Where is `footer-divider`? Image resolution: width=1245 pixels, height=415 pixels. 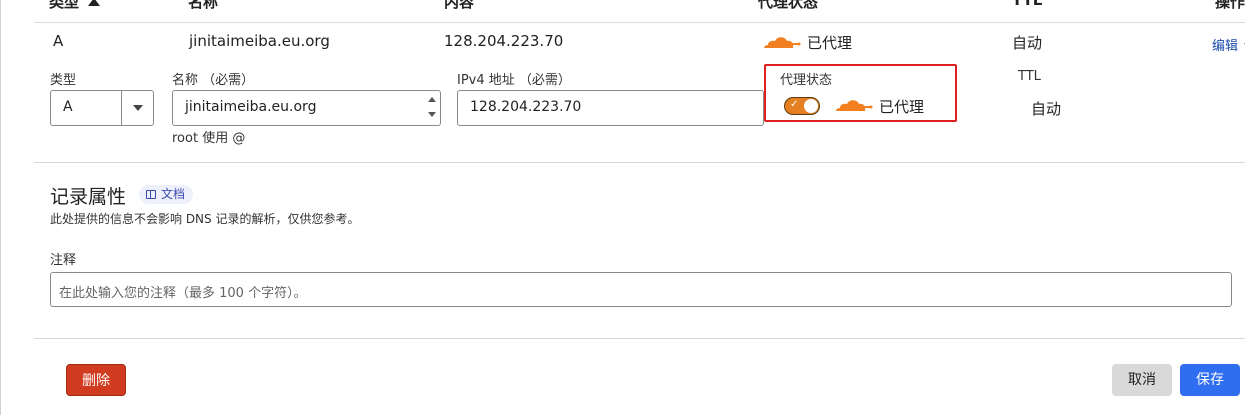 footer-divider is located at coordinates (639, 338).